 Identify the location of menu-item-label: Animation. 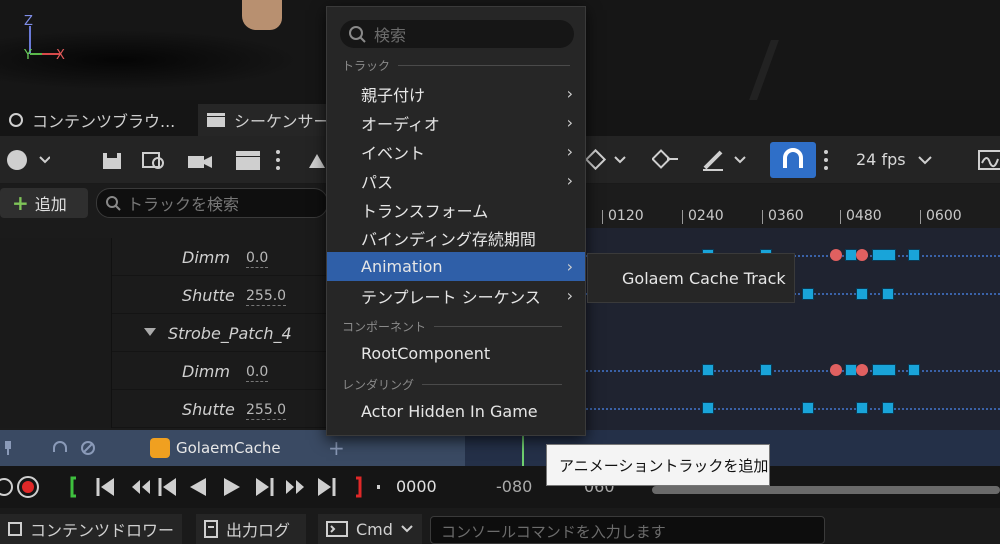
(402, 266).